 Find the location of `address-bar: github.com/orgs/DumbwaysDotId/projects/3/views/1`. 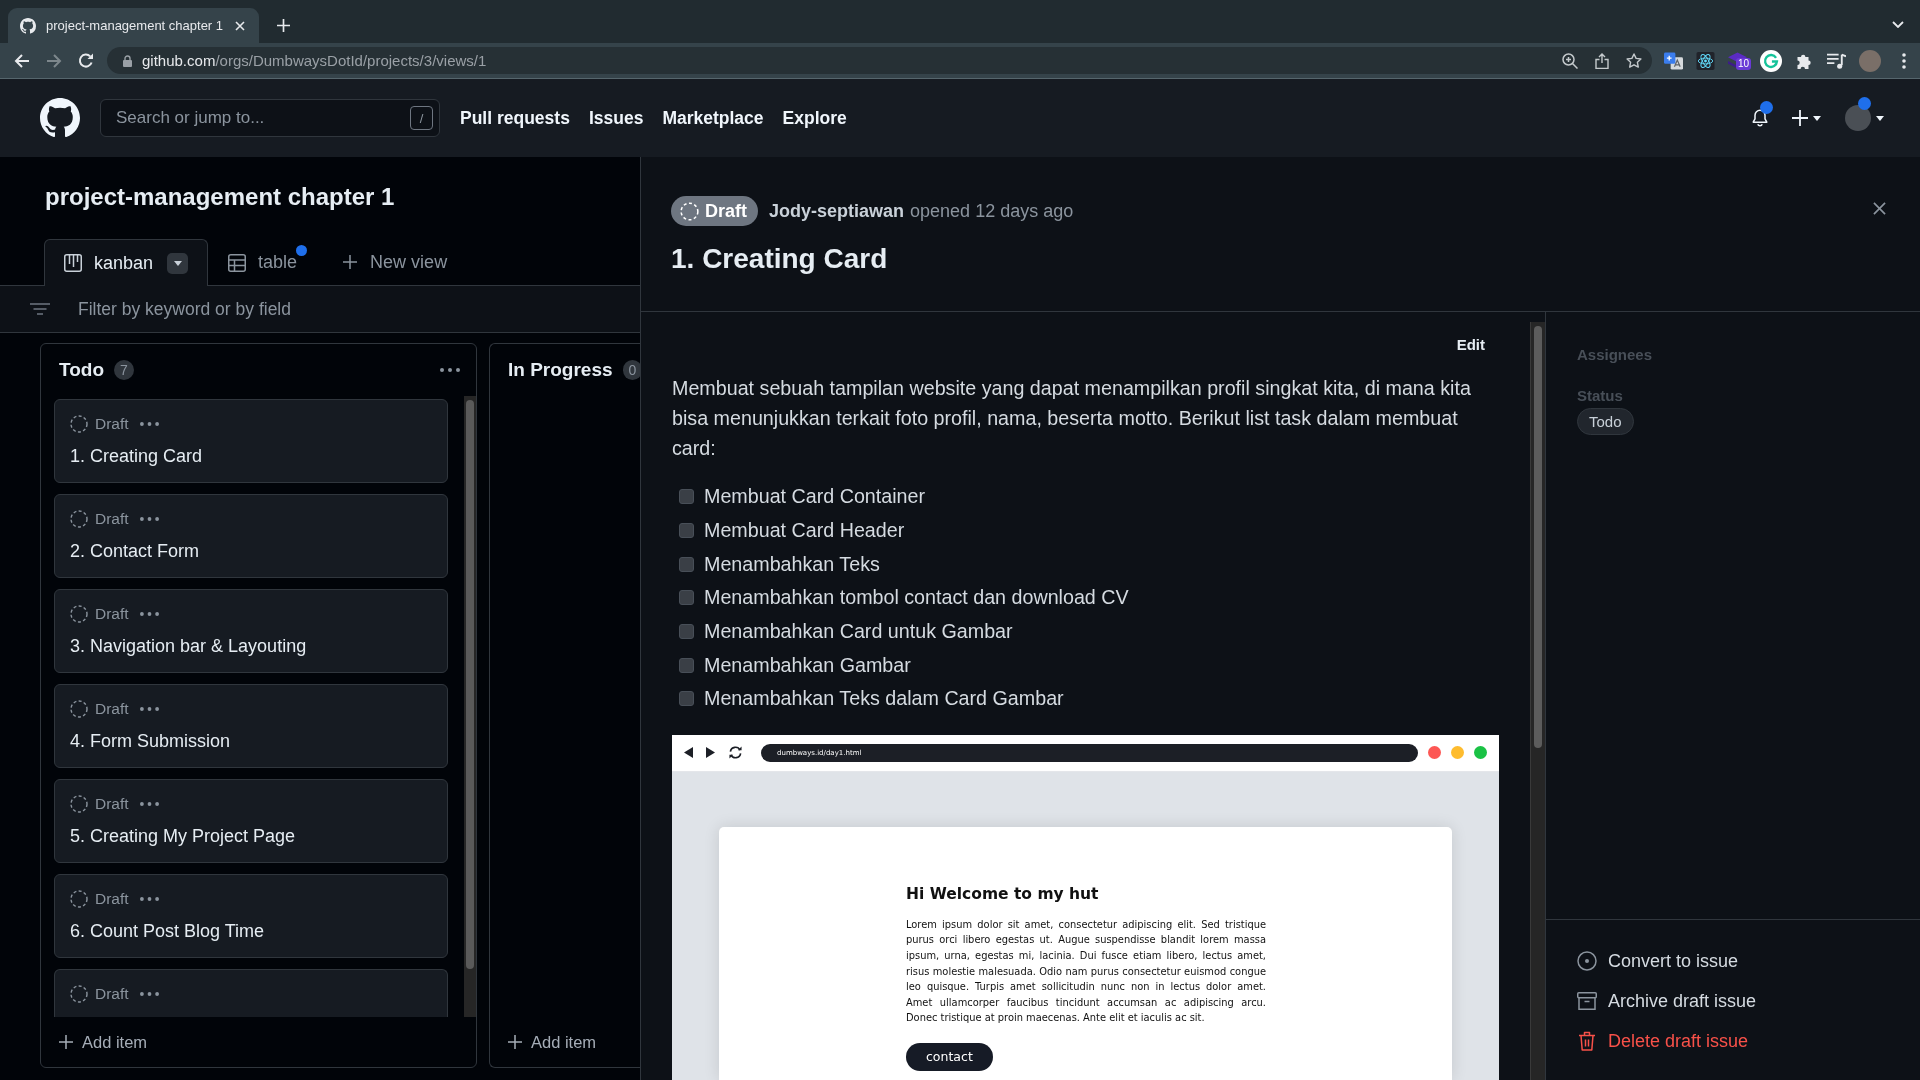

address-bar: github.com/orgs/DumbwaysDotId/projects/3/views/1 is located at coordinates (879, 60).